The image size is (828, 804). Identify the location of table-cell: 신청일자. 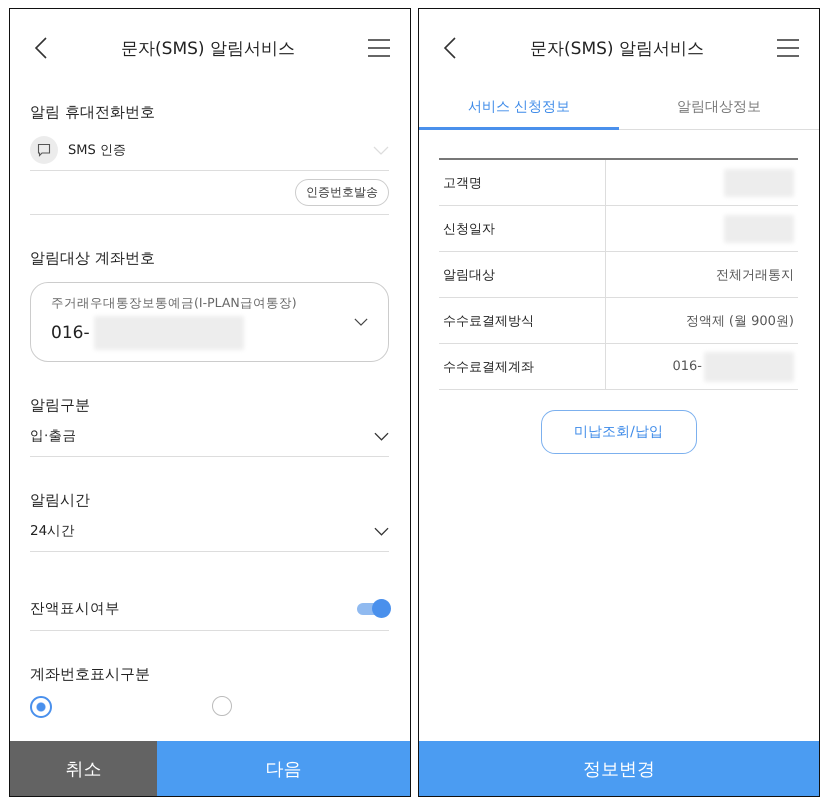
(522, 228).